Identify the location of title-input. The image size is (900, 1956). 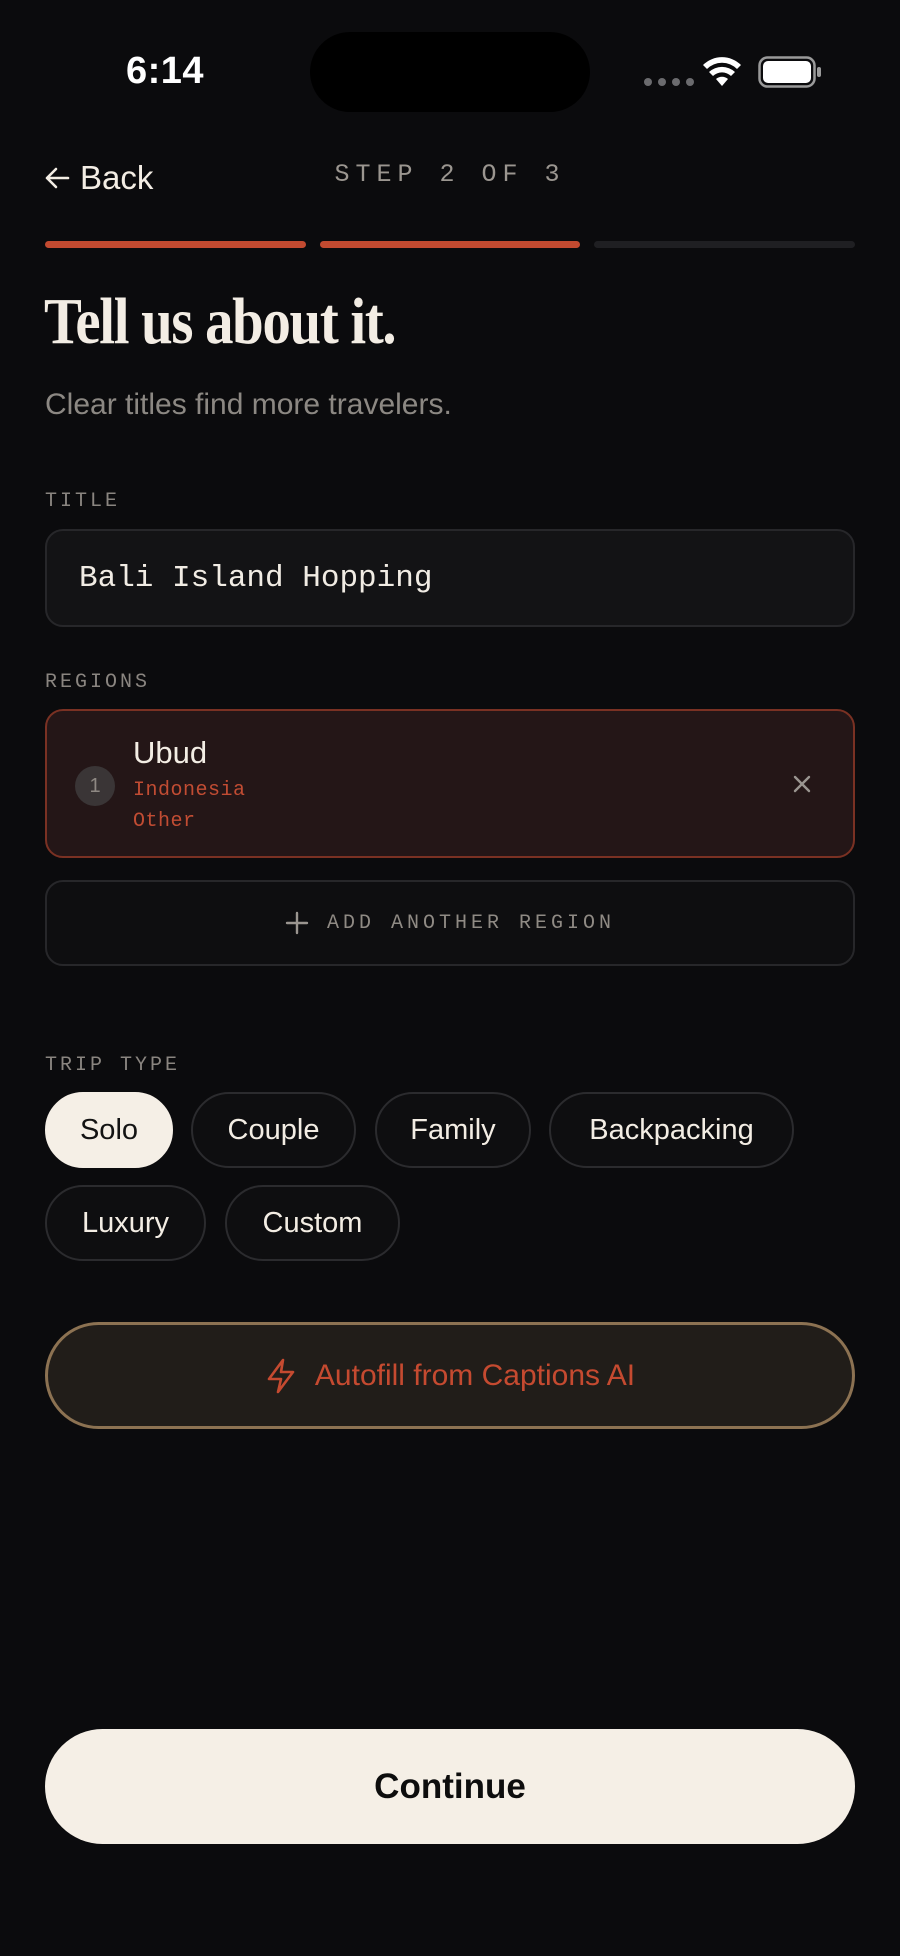
(450, 578).